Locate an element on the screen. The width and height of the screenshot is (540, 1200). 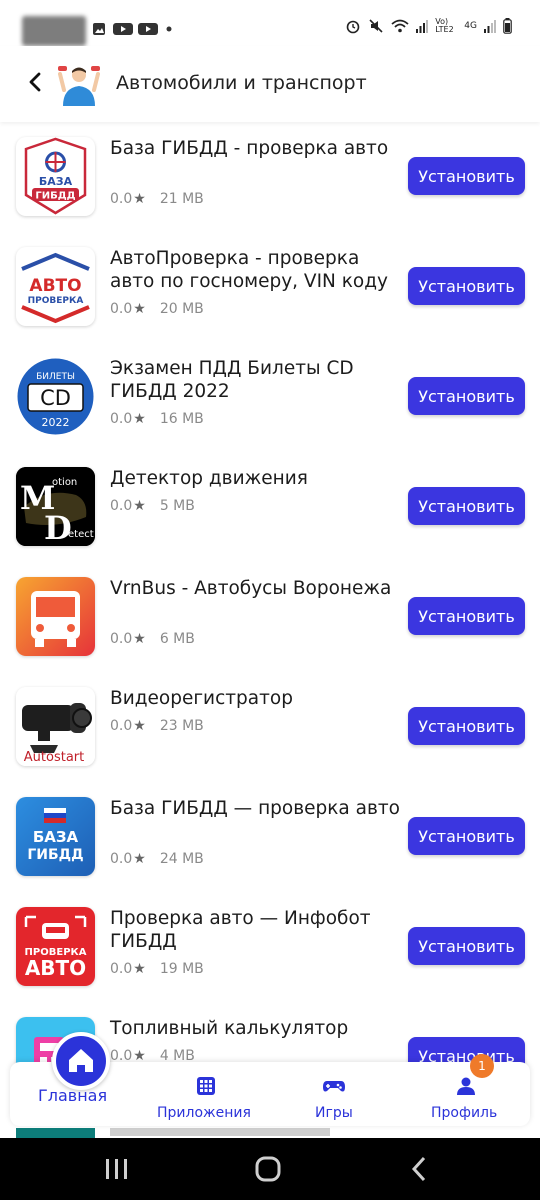
svg-text: БАЗА is located at coordinates (56, 181).